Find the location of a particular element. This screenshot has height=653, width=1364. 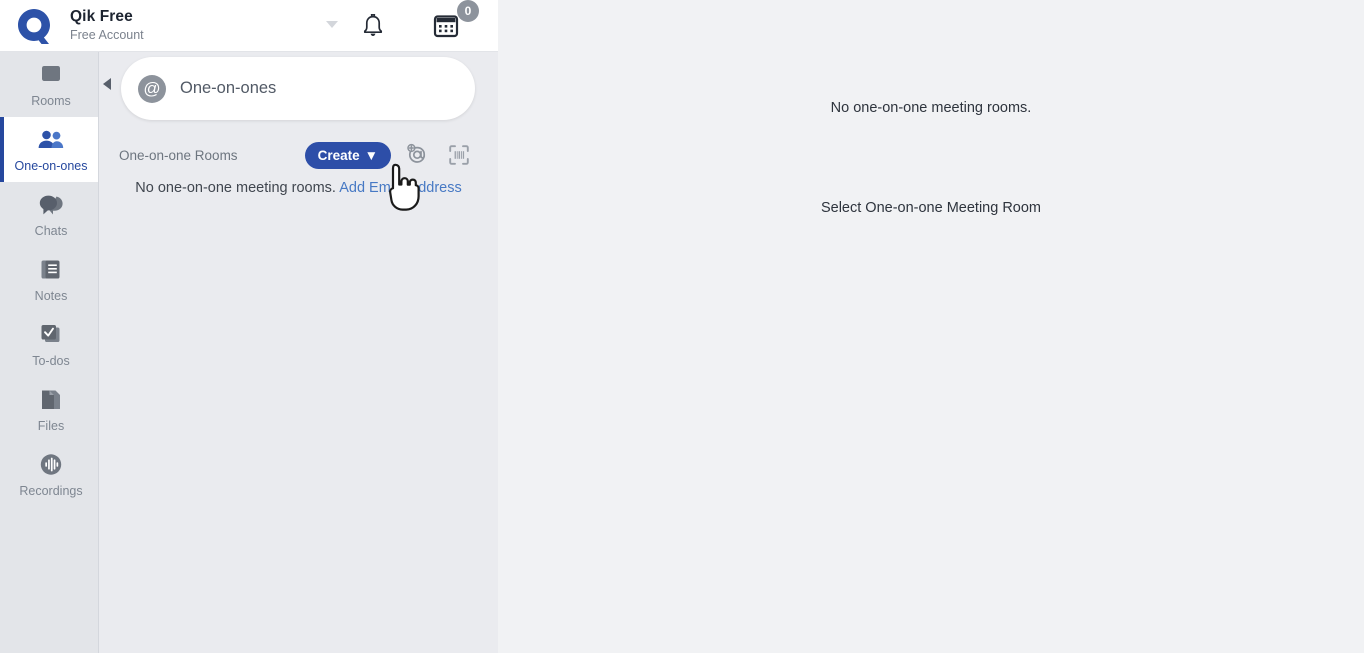

sidebar-item-label: To-dos is located at coordinates (51, 360).